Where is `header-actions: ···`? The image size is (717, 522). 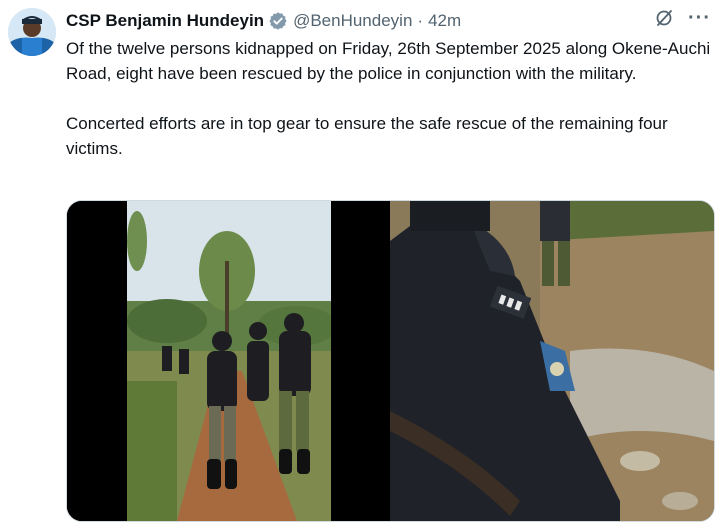 header-actions: ··· is located at coordinates (682, 18).